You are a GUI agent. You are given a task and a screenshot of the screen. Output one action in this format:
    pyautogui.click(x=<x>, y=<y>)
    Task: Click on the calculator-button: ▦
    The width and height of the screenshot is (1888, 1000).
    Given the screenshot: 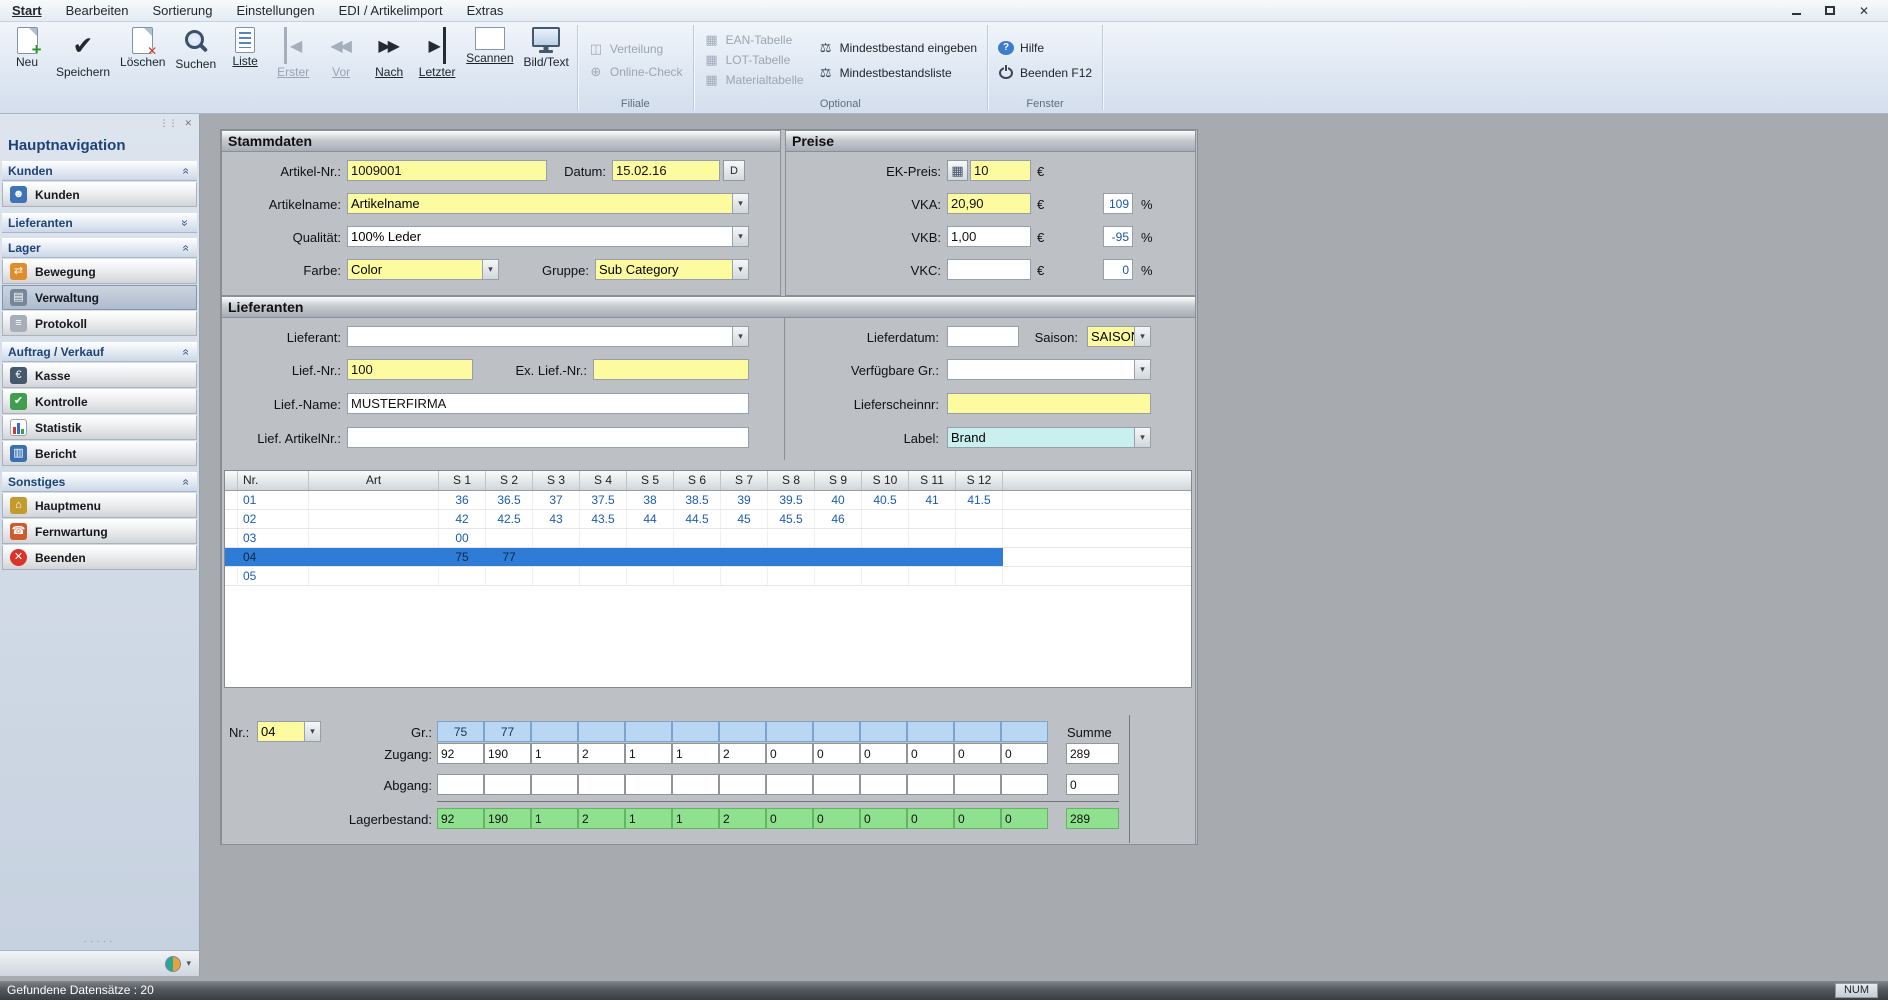 What is the action you would take?
    pyautogui.click(x=957, y=170)
    